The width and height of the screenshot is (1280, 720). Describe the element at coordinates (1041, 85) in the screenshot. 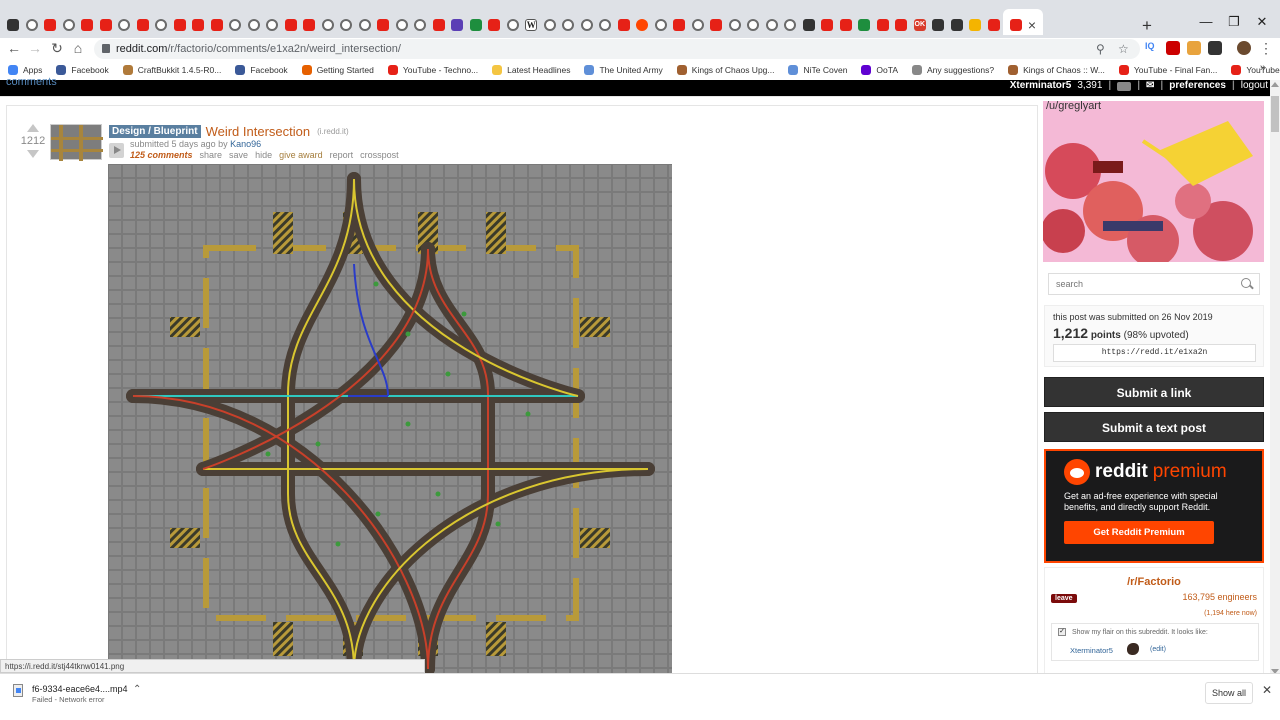

I see `username-link: Xterminator5` at that location.